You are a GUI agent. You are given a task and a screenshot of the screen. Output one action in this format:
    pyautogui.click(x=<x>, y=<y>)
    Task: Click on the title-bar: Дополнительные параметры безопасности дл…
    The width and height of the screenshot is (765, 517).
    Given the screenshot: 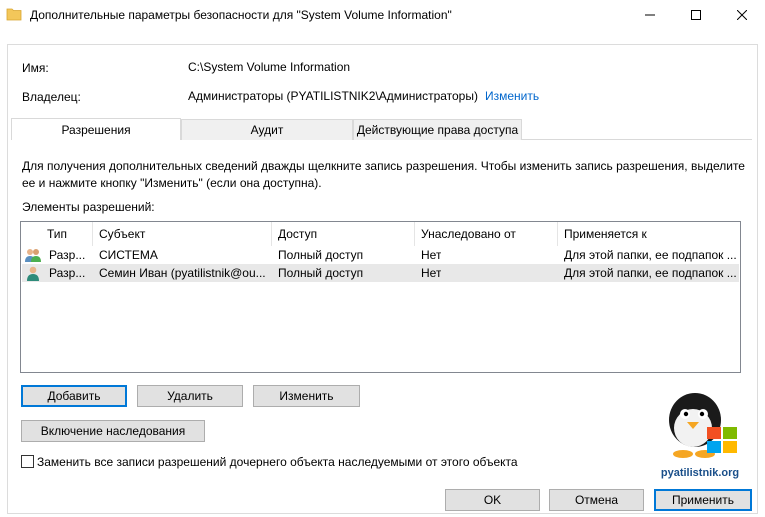 What is the action you would take?
    pyautogui.click(x=382, y=15)
    